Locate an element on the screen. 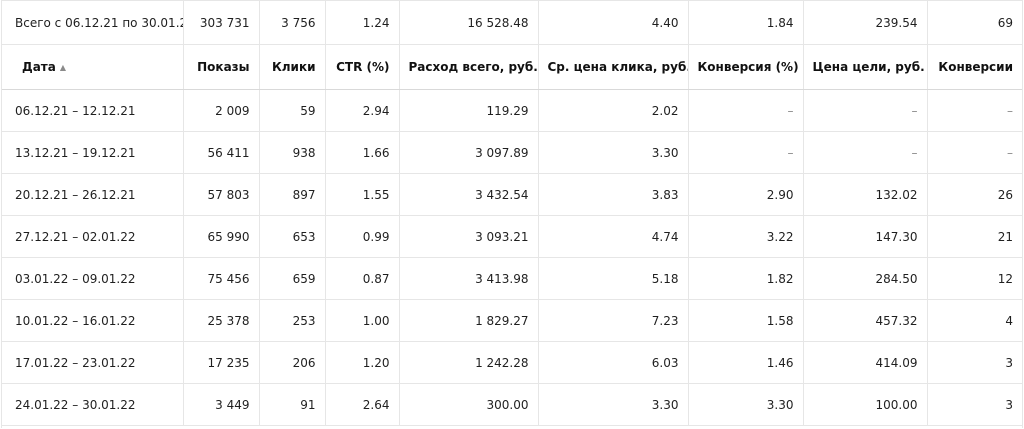 The width and height of the screenshot is (1024, 429). cell-avg-cpc: 4.74 is located at coordinates (613, 236).